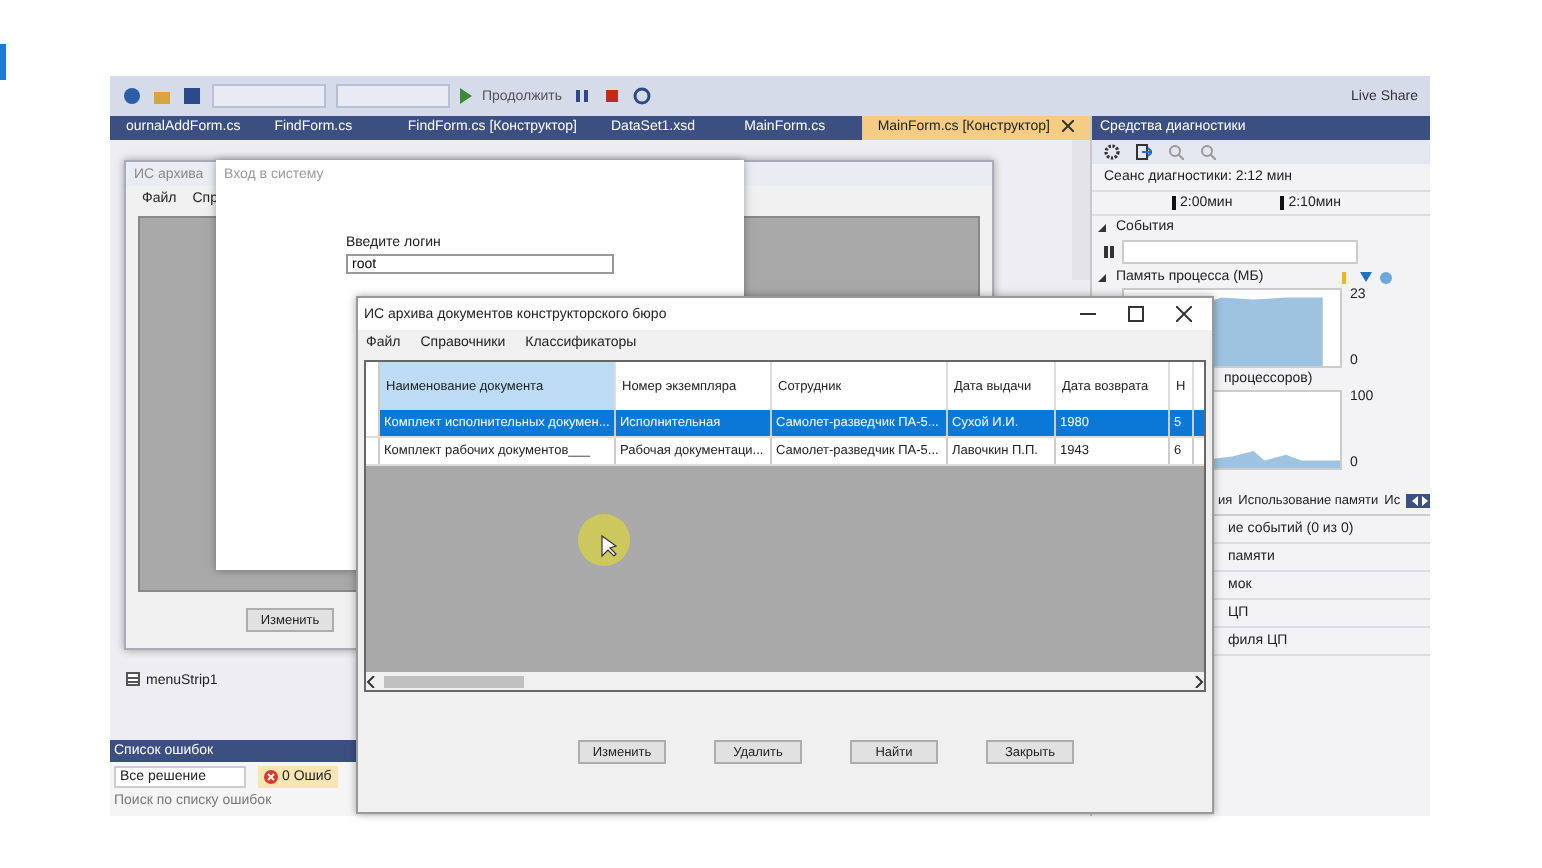 Image resolution: width=1542 pixels, height=868 pixels. Describe the element at coordinates (466, 96) in the screenshot. I see `play-icon` at that location.